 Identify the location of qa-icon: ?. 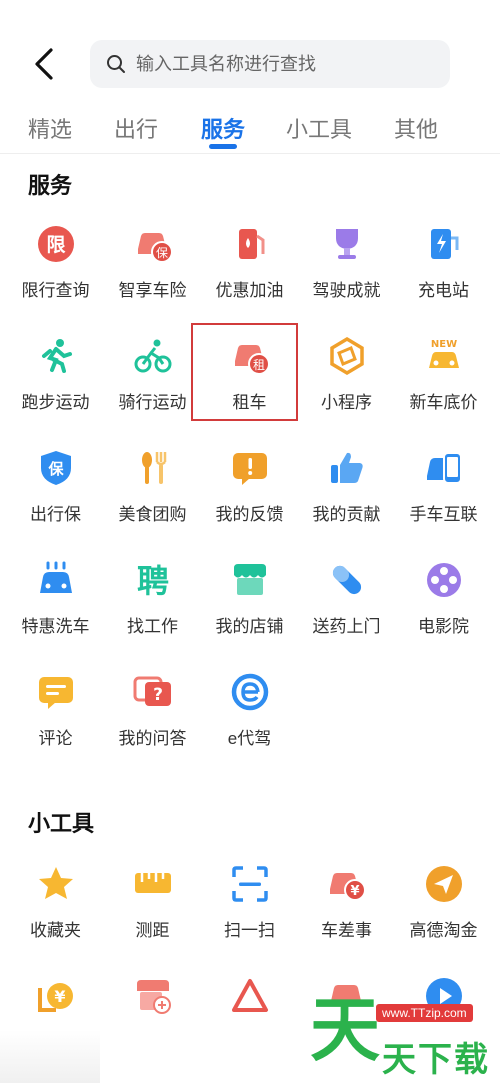
(152, 691).